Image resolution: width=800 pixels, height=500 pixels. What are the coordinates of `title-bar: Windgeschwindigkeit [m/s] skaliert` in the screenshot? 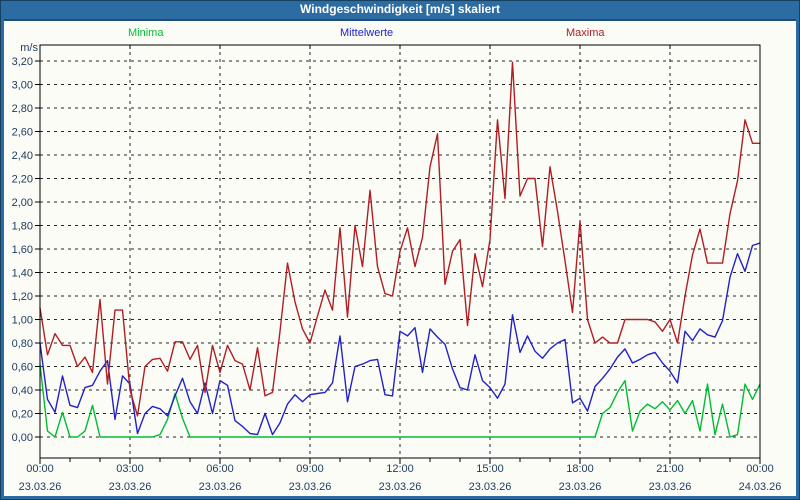 It's located at (400, 10).